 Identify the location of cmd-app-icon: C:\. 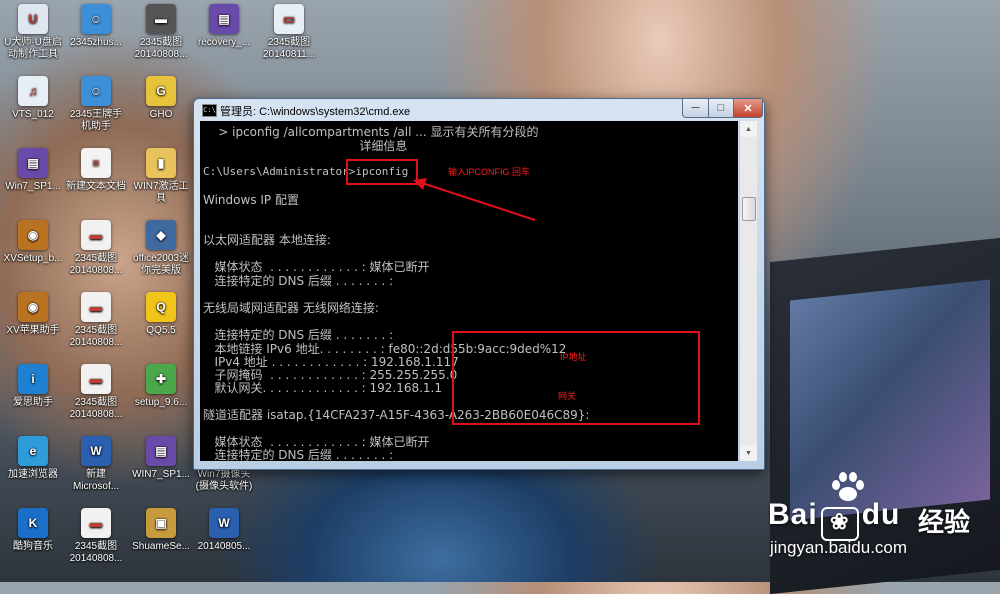
(209, 110).